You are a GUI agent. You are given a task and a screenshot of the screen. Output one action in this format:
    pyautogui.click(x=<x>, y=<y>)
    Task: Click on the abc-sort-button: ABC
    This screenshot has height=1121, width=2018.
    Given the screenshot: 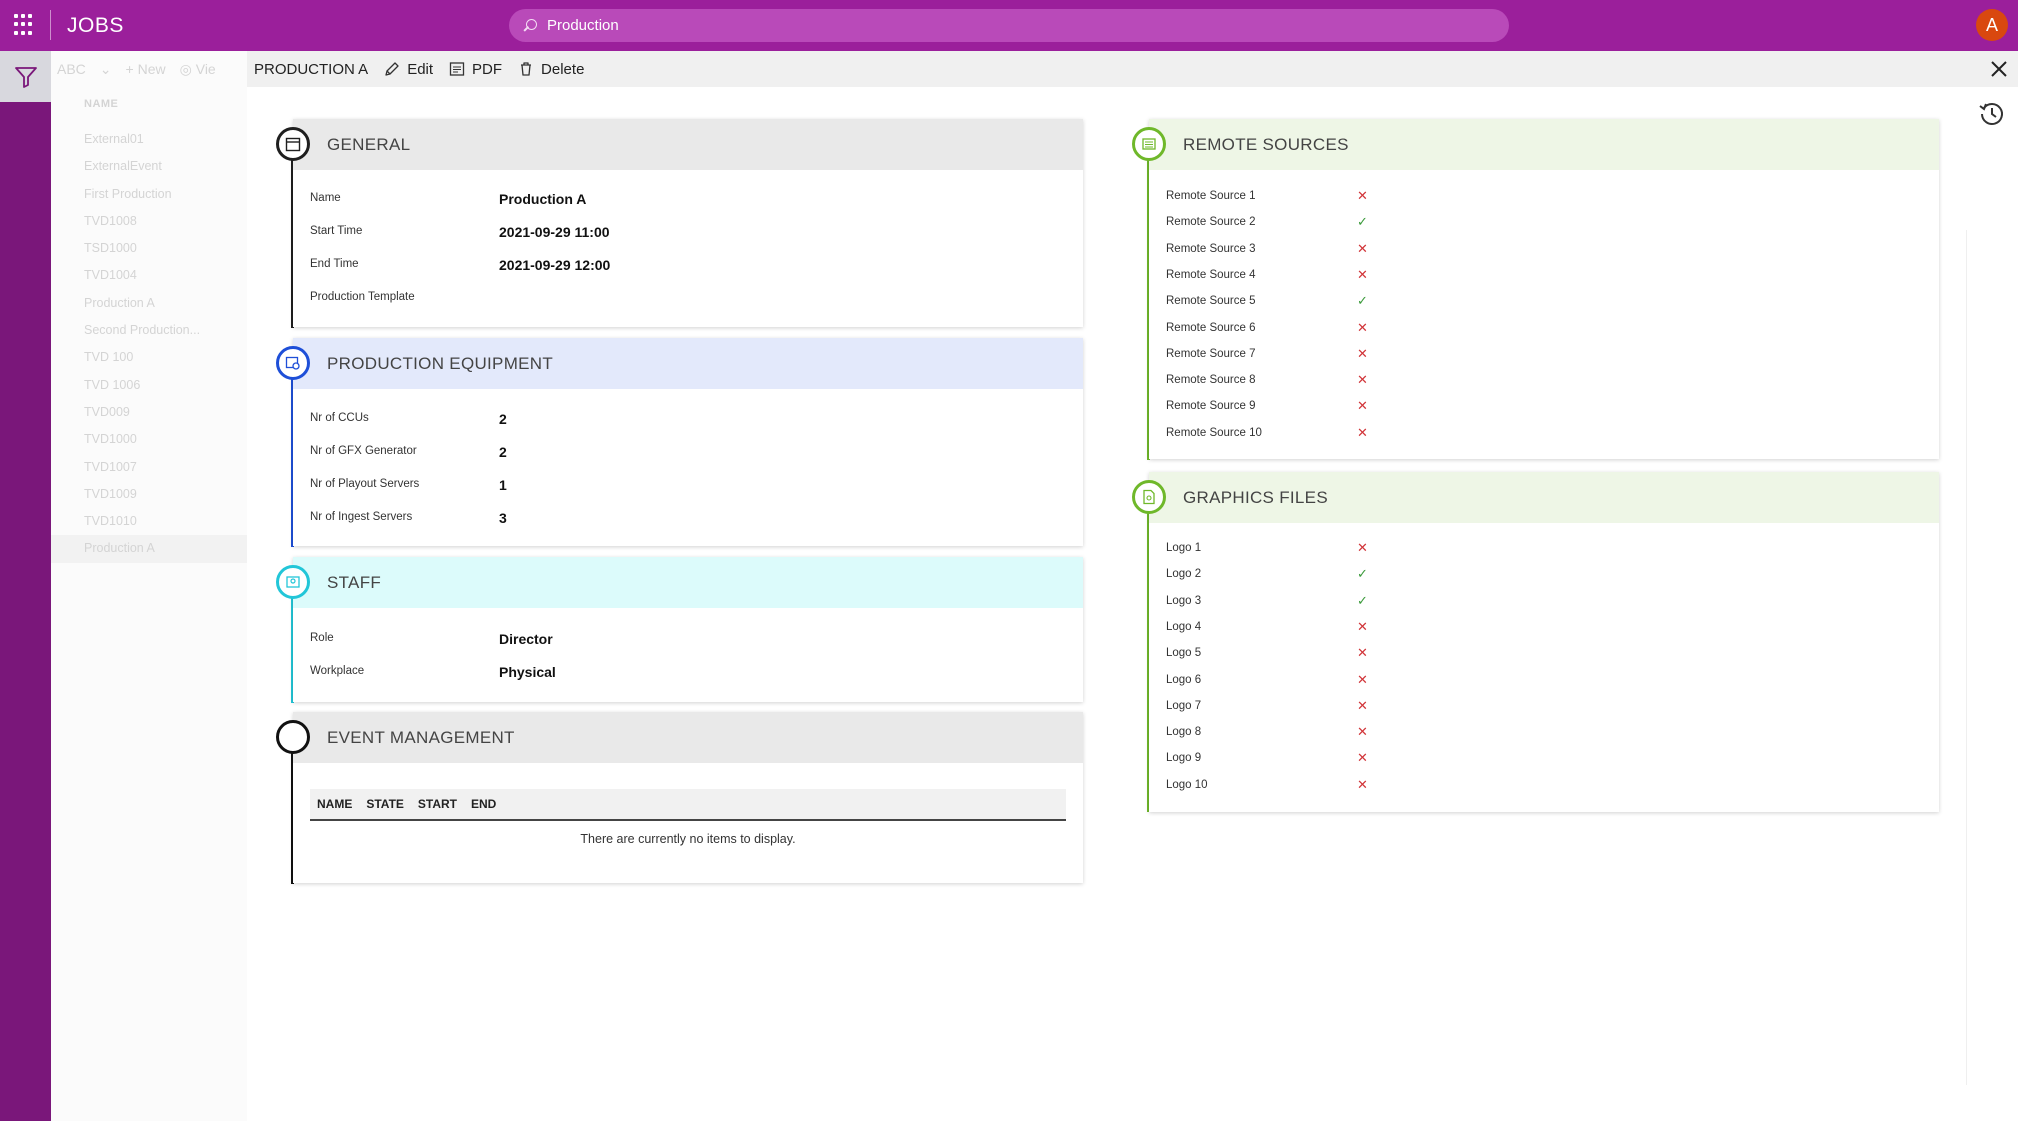 What is the action you would take?
    pyautogui.click(x=71, y=69)
    